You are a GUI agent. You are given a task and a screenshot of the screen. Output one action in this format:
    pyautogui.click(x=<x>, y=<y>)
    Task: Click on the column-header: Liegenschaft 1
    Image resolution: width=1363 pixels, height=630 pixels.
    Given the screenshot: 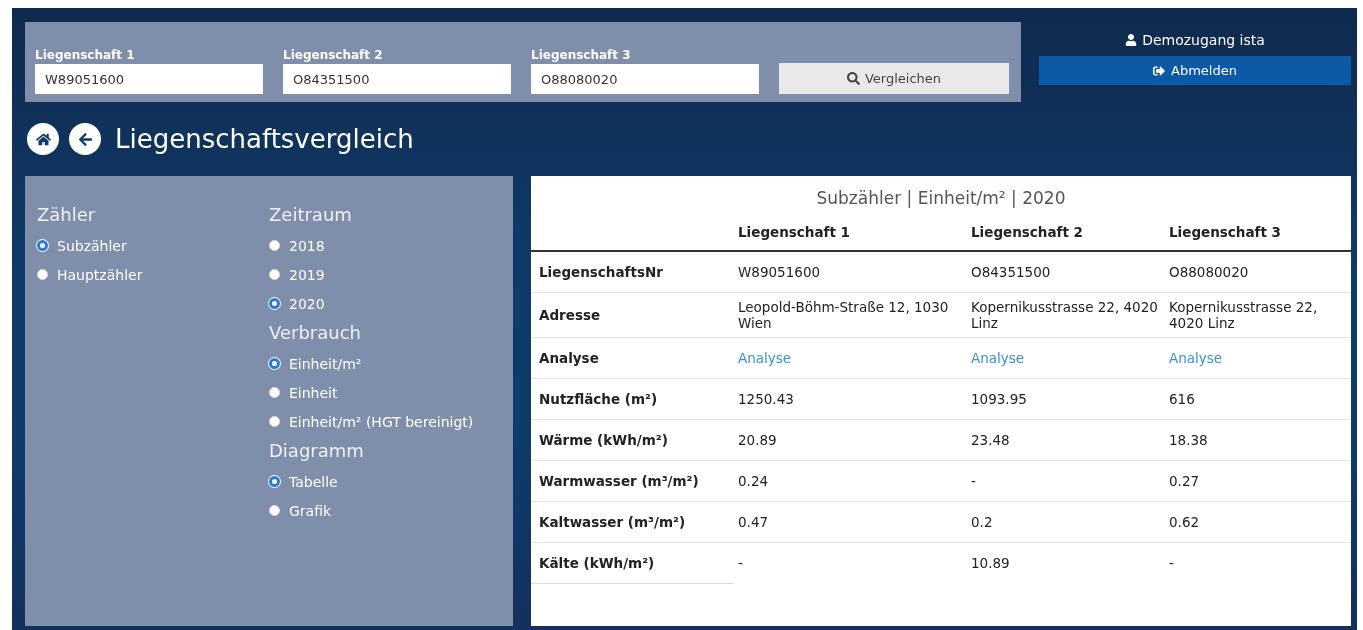 What is the action you would take?
    pyautogui.click(x=794, y=232)
    